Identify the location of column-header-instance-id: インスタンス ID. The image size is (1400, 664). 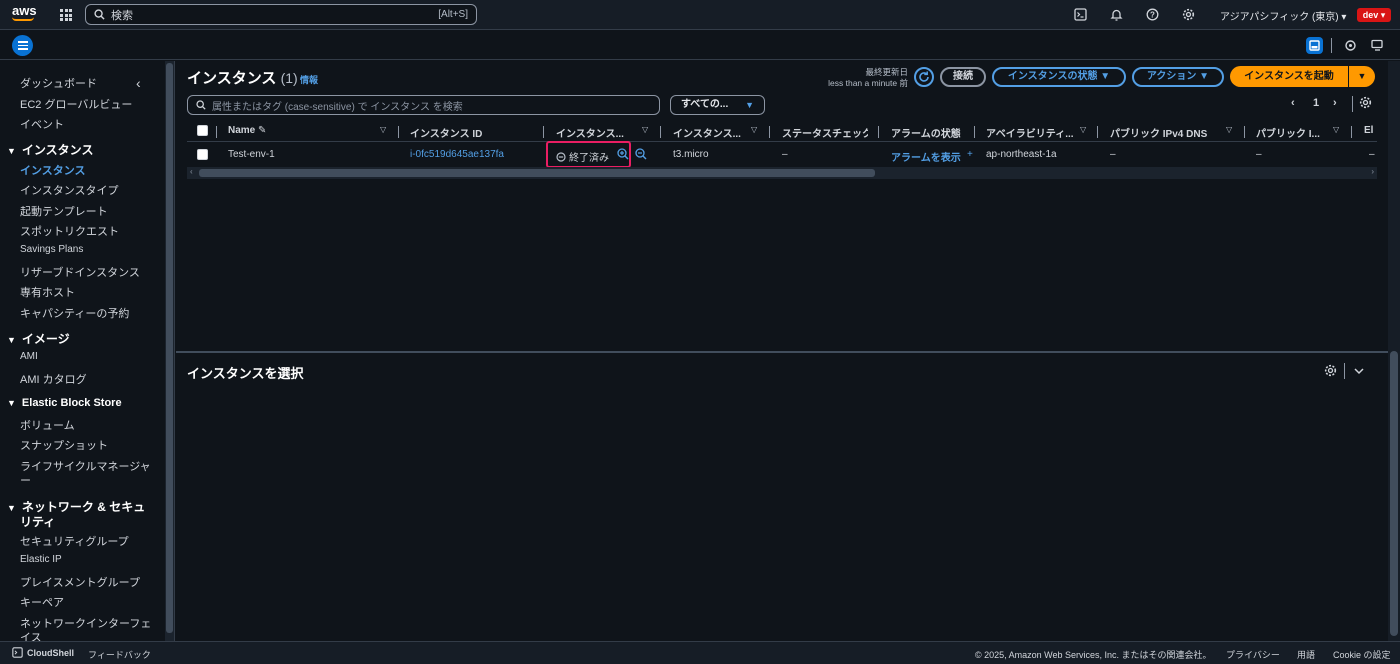
(446, 132).